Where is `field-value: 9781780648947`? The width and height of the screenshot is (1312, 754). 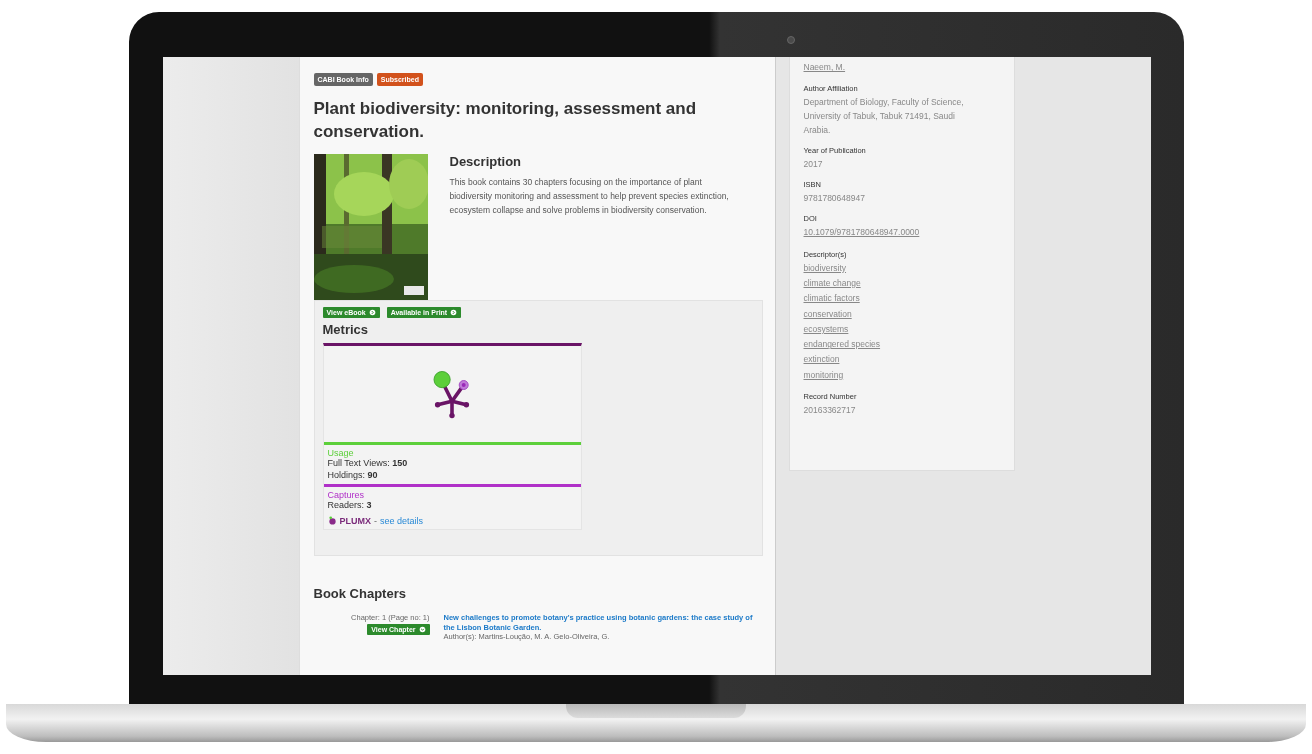
field-value: 9781780648947 is located at coordinates (834, 199).